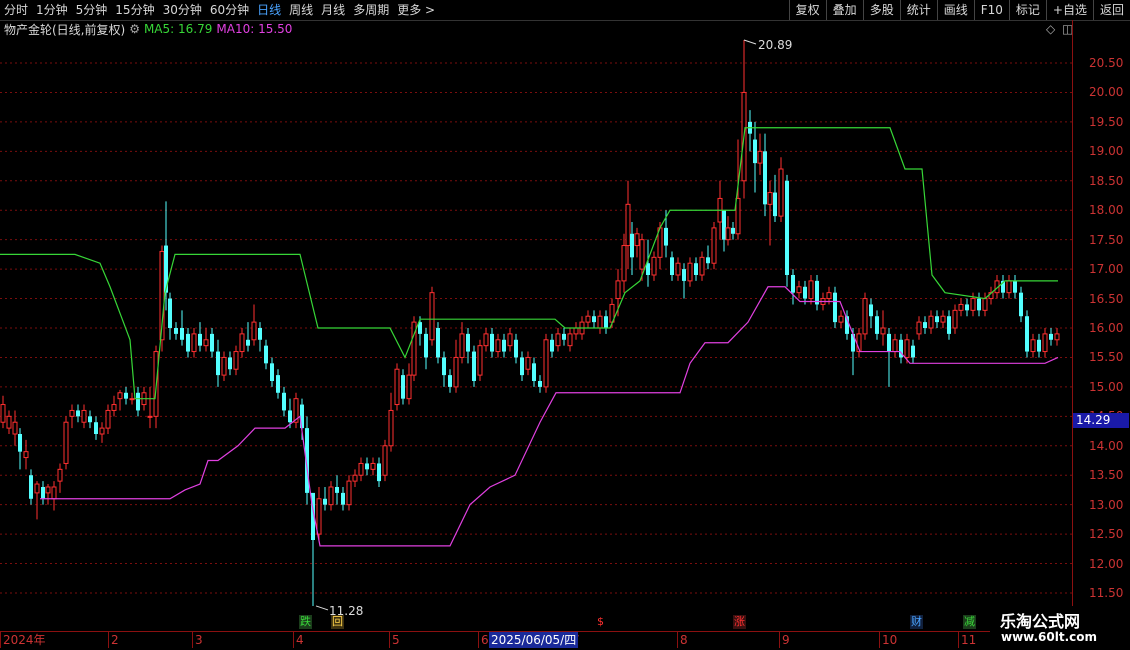 Image resolution: width=1130 pixels, height=650 pixels. I want to click on period-tab-0: 分时, so click(16, 10).